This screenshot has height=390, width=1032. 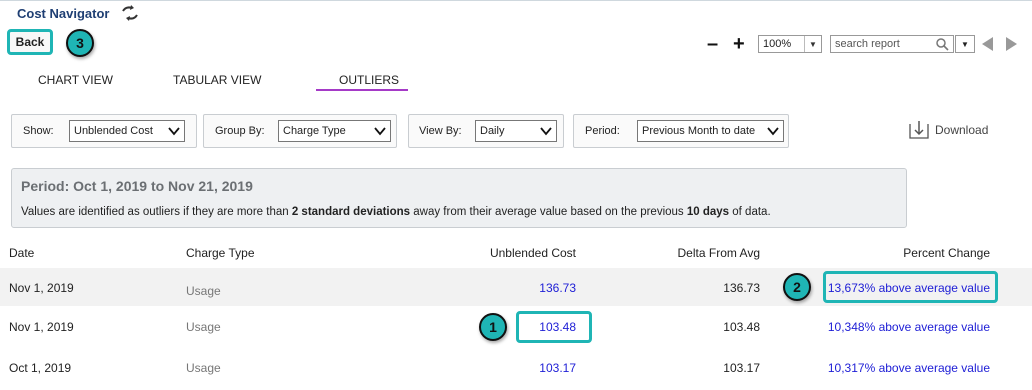 What do you see at coordinates (741, 368) in the screenshot?
I see `table-row-delta: 103.17` at bounding box center [741, 368].